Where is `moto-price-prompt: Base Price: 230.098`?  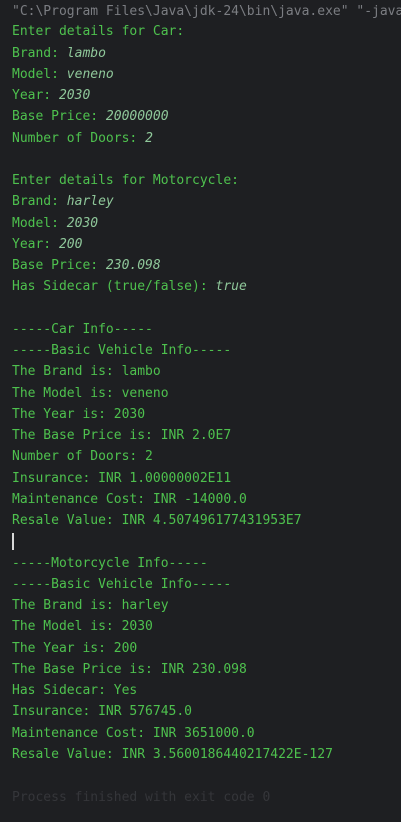 moto-price-prompt: Base Price: 230.098 is located at coordinates (86, 265).